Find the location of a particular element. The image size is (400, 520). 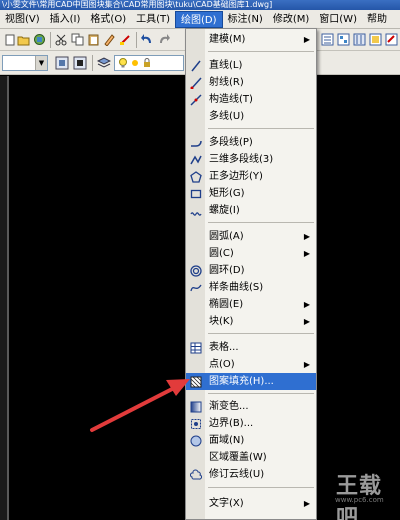

menu-modify: 修改(M) is located at coordinates (291, 19).